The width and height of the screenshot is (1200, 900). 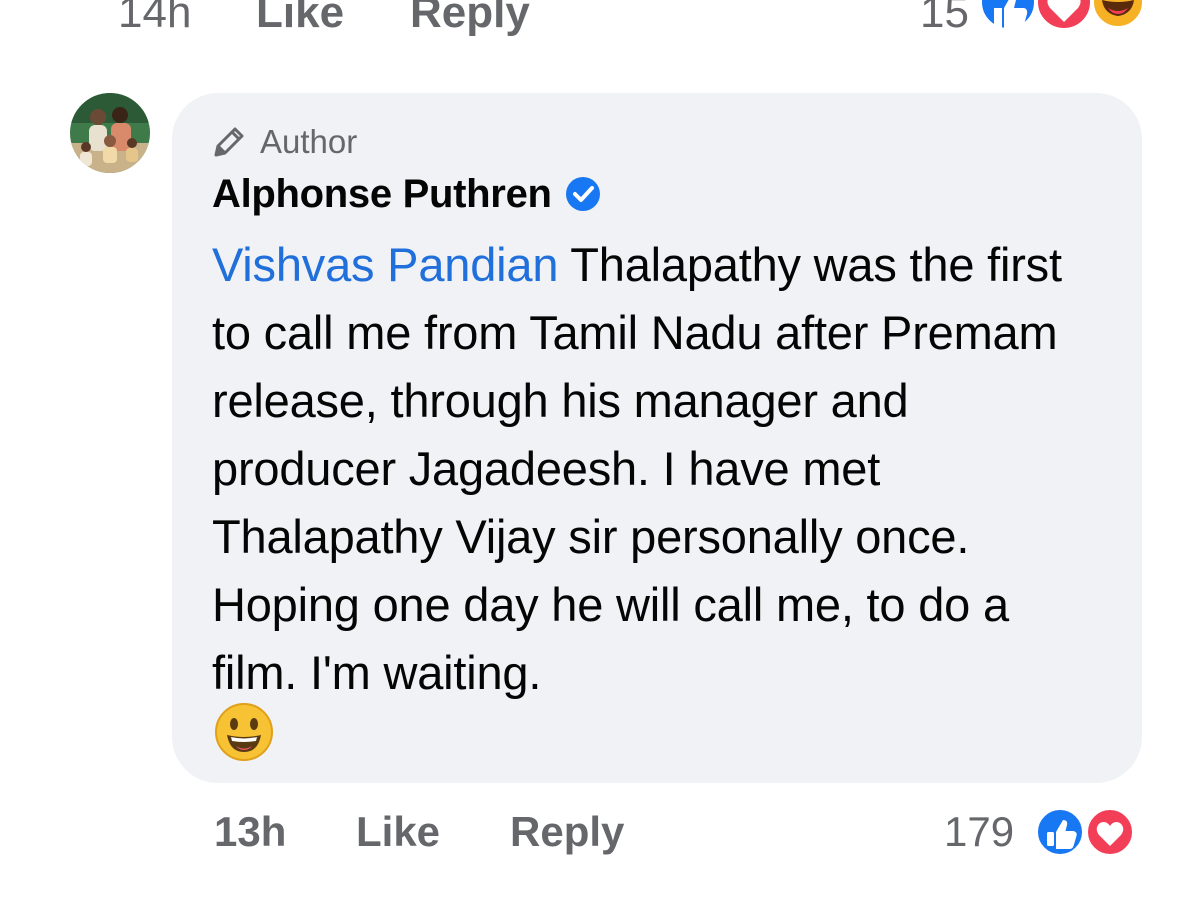 I want to click on smiley-emoji, so click(x=244, y=732).